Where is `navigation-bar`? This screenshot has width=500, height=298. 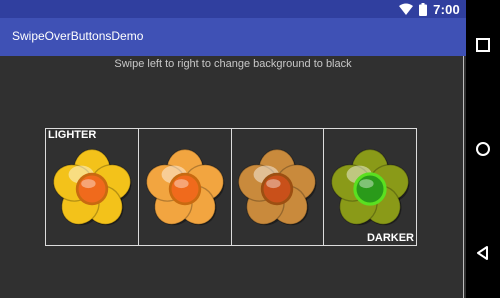
navigation-bar is located at coordinates (483, 149).